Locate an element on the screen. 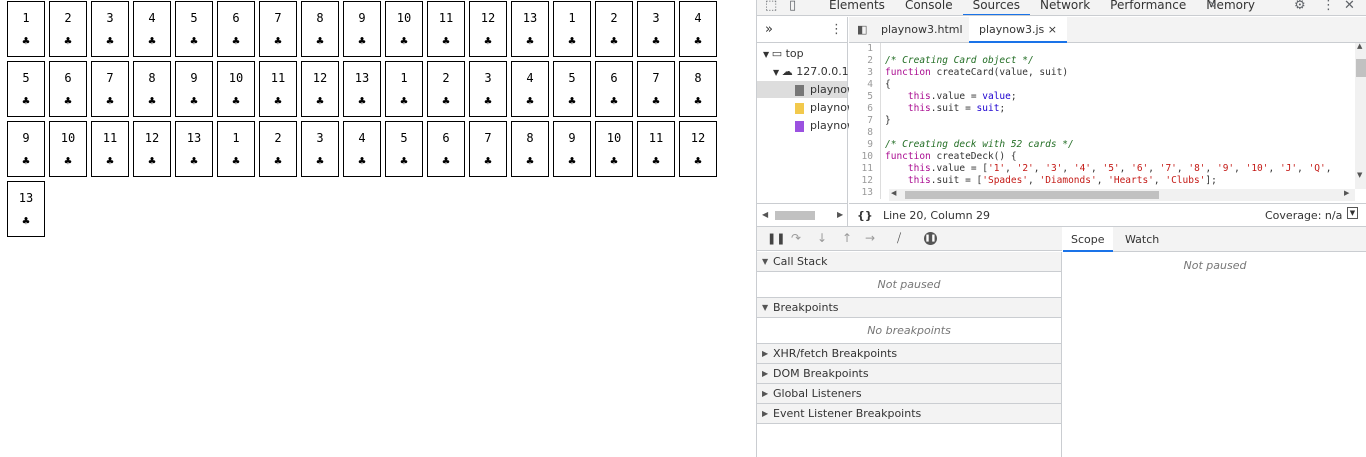  card-value: 9 is located at coordinates (572, 138).